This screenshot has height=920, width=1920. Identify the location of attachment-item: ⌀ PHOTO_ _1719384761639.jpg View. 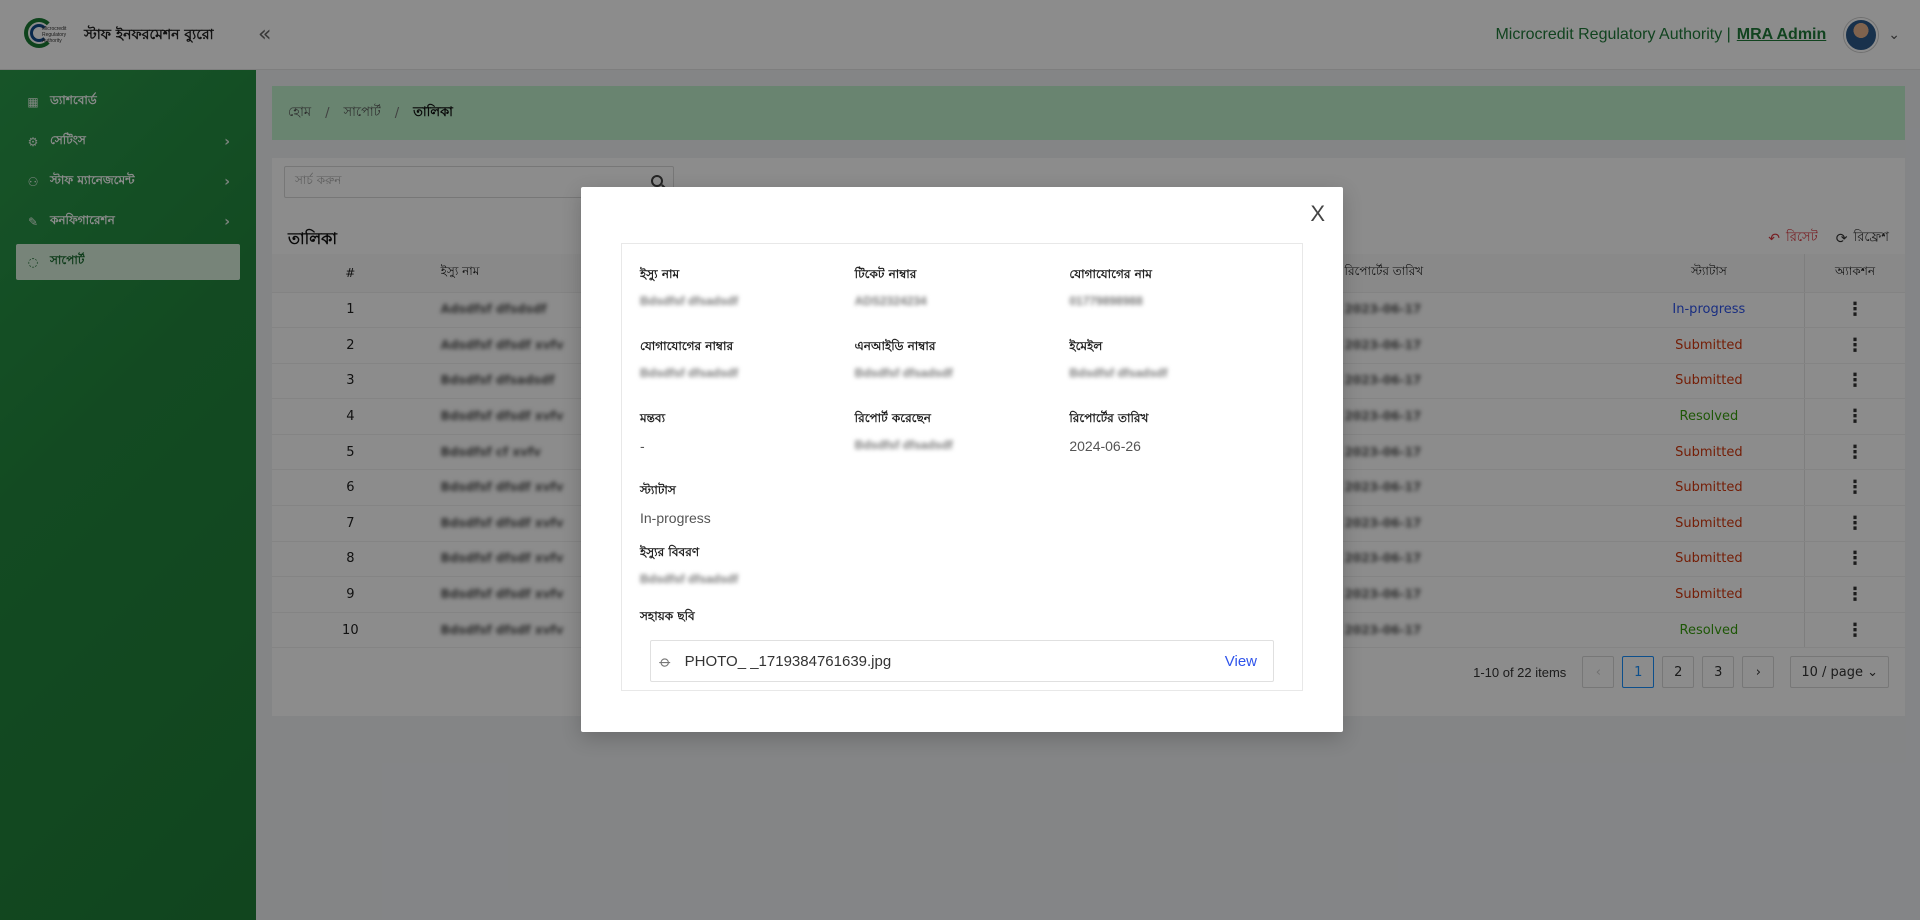
(962, 661).